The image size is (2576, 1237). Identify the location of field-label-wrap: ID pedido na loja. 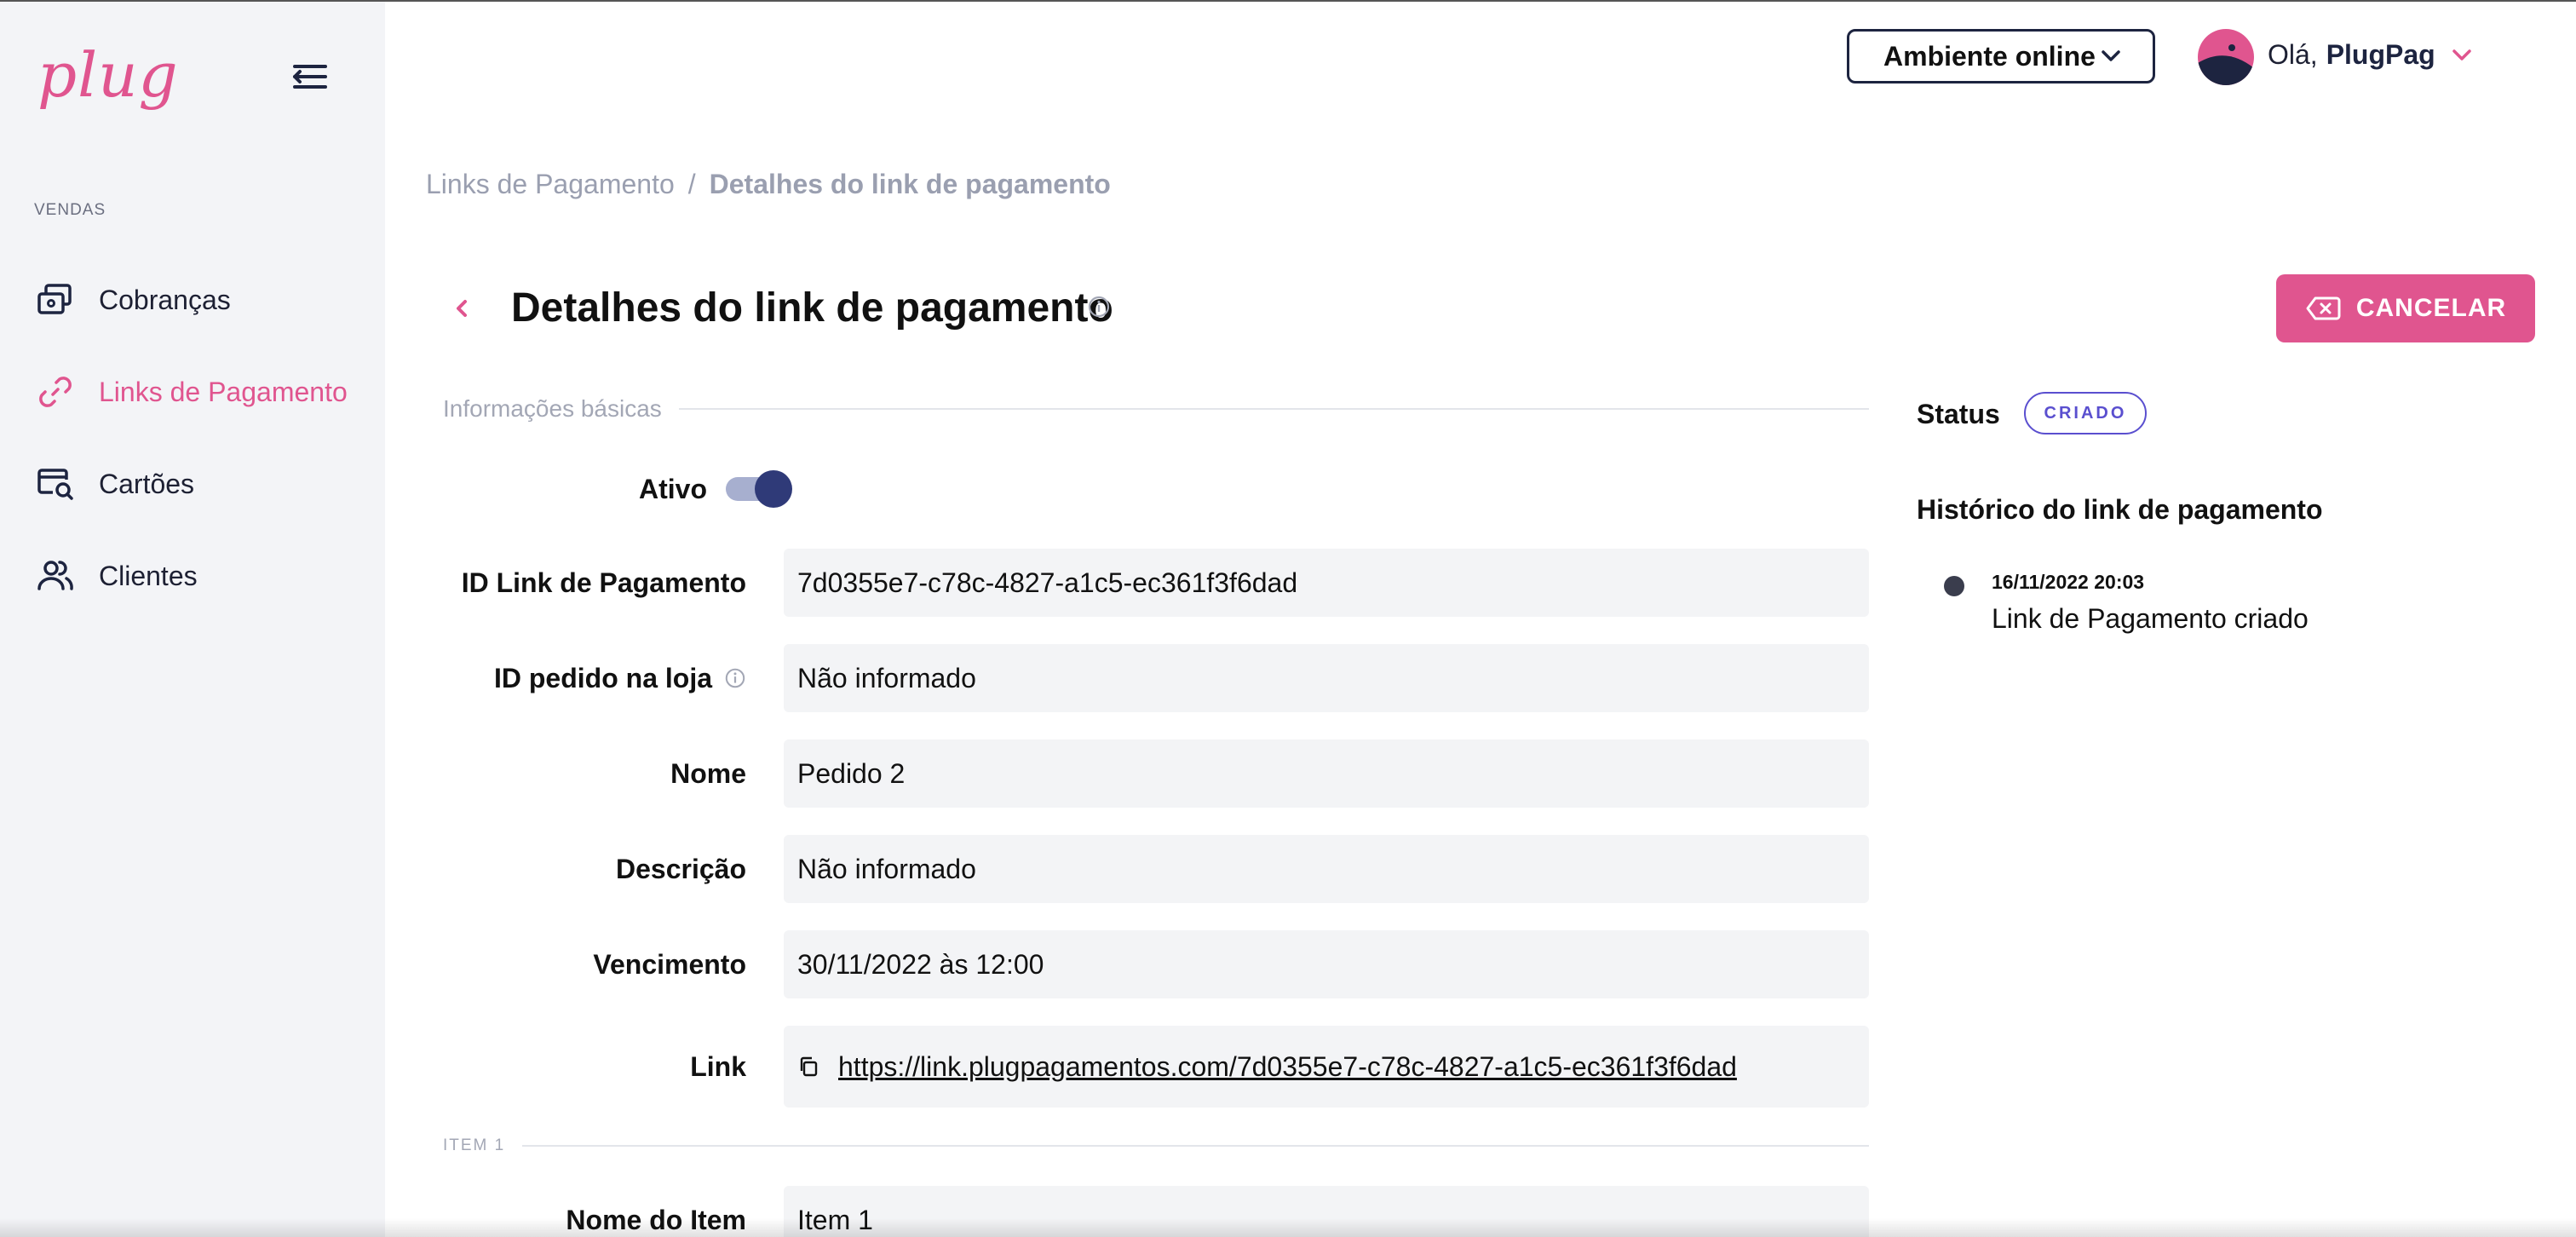
(594, 678).